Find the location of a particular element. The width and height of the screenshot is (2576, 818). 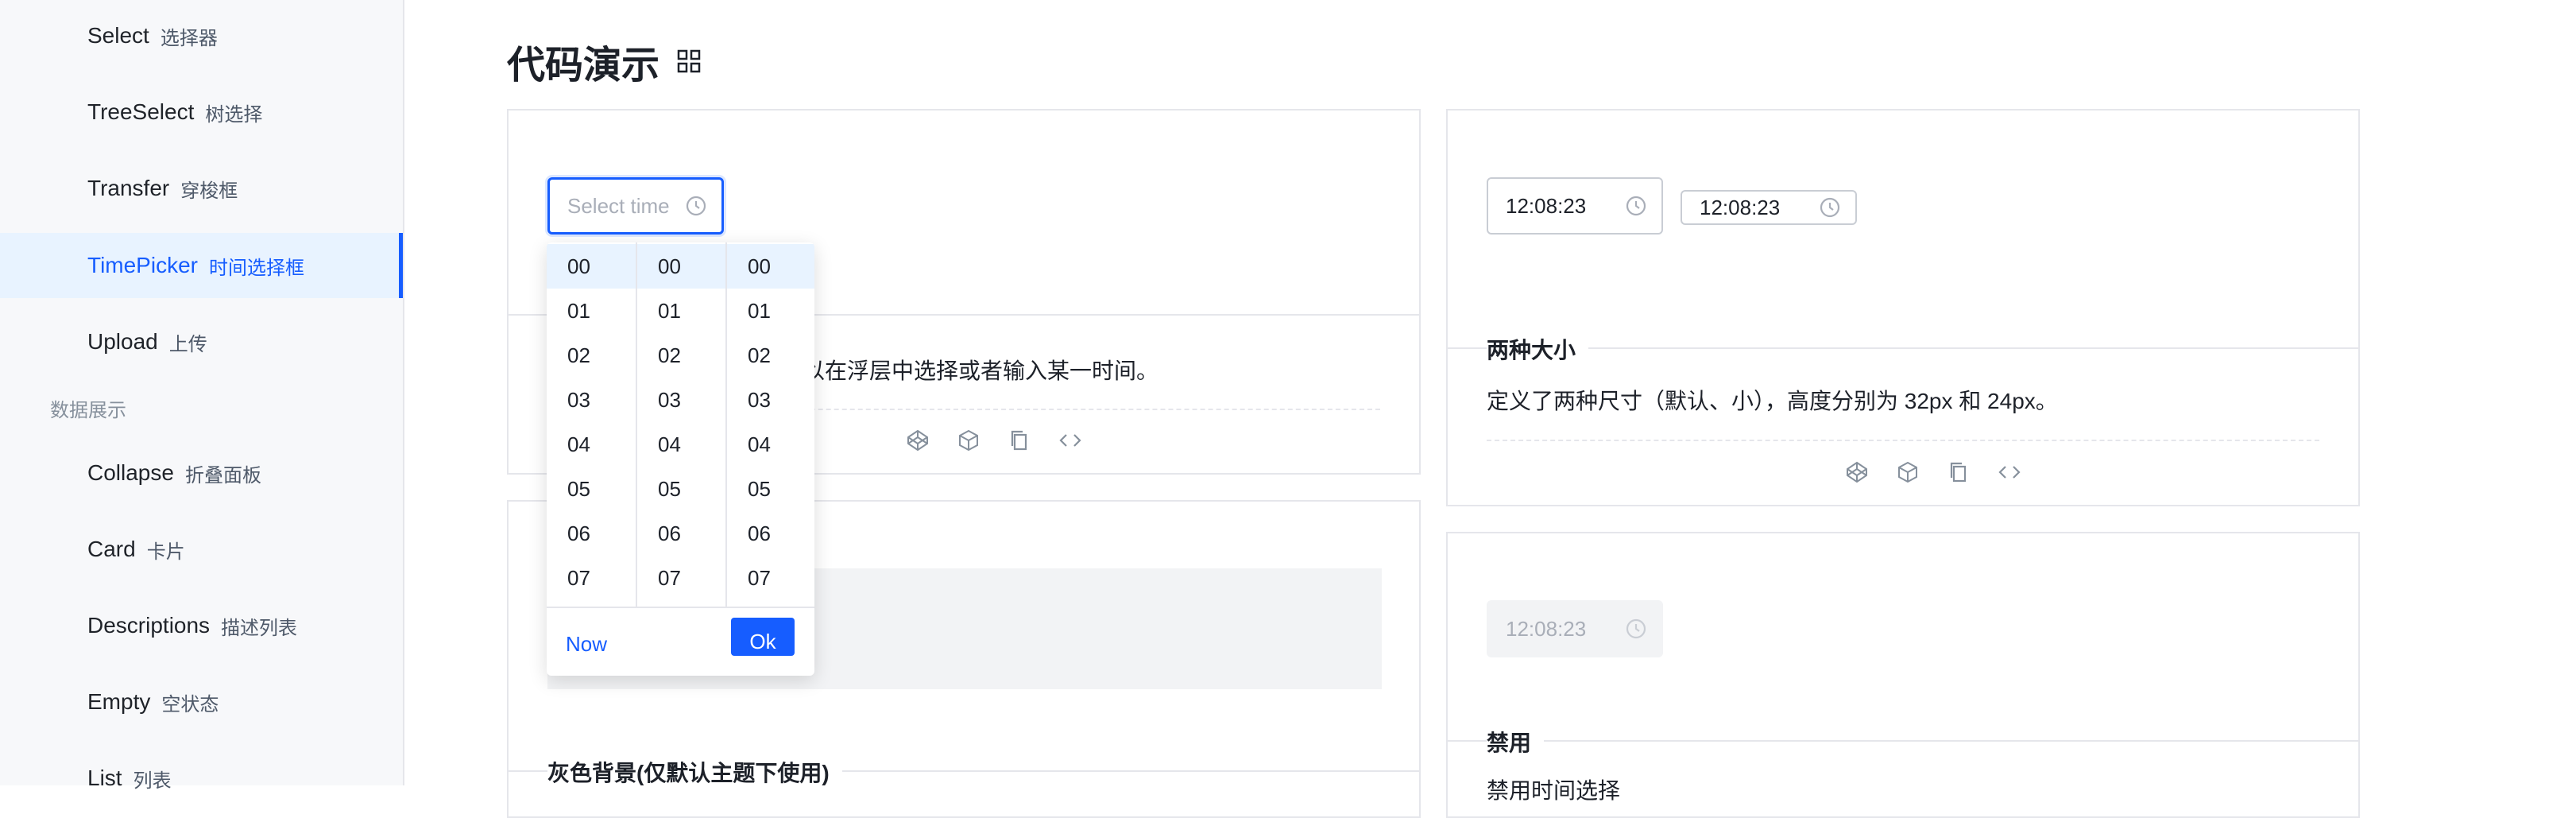

demo-title: 灰色背景(仅默认主题下使用) is located at coordinates (694, 772).